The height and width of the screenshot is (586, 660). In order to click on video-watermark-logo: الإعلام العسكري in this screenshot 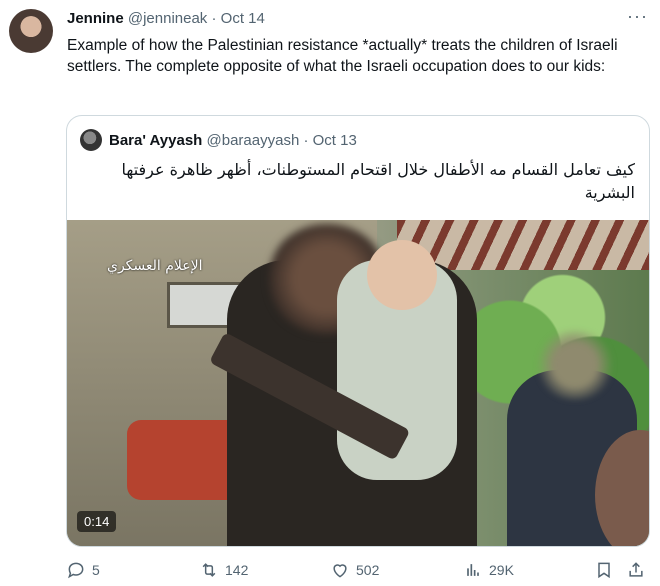, I will do `click(155, 266)`.